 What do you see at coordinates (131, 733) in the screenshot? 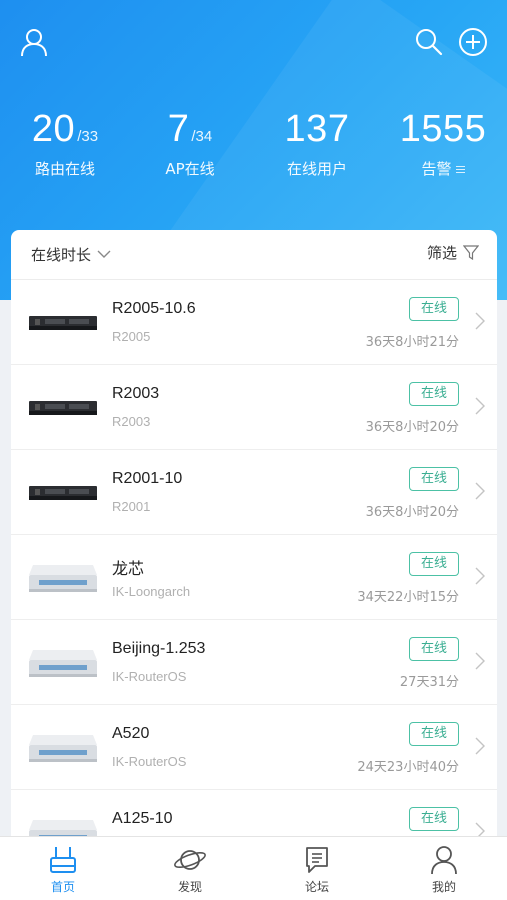
I see `device-name: A520` at bounding box center [131, 733].